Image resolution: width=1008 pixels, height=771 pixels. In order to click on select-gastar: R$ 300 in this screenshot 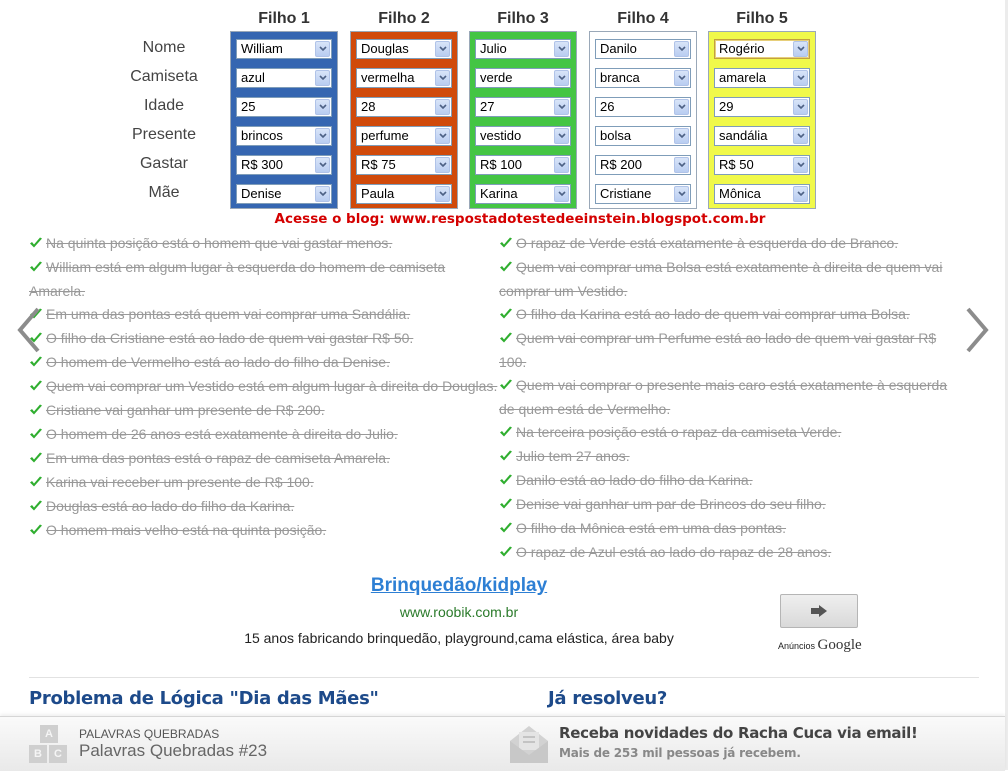, I will do `click(284, 165)`.